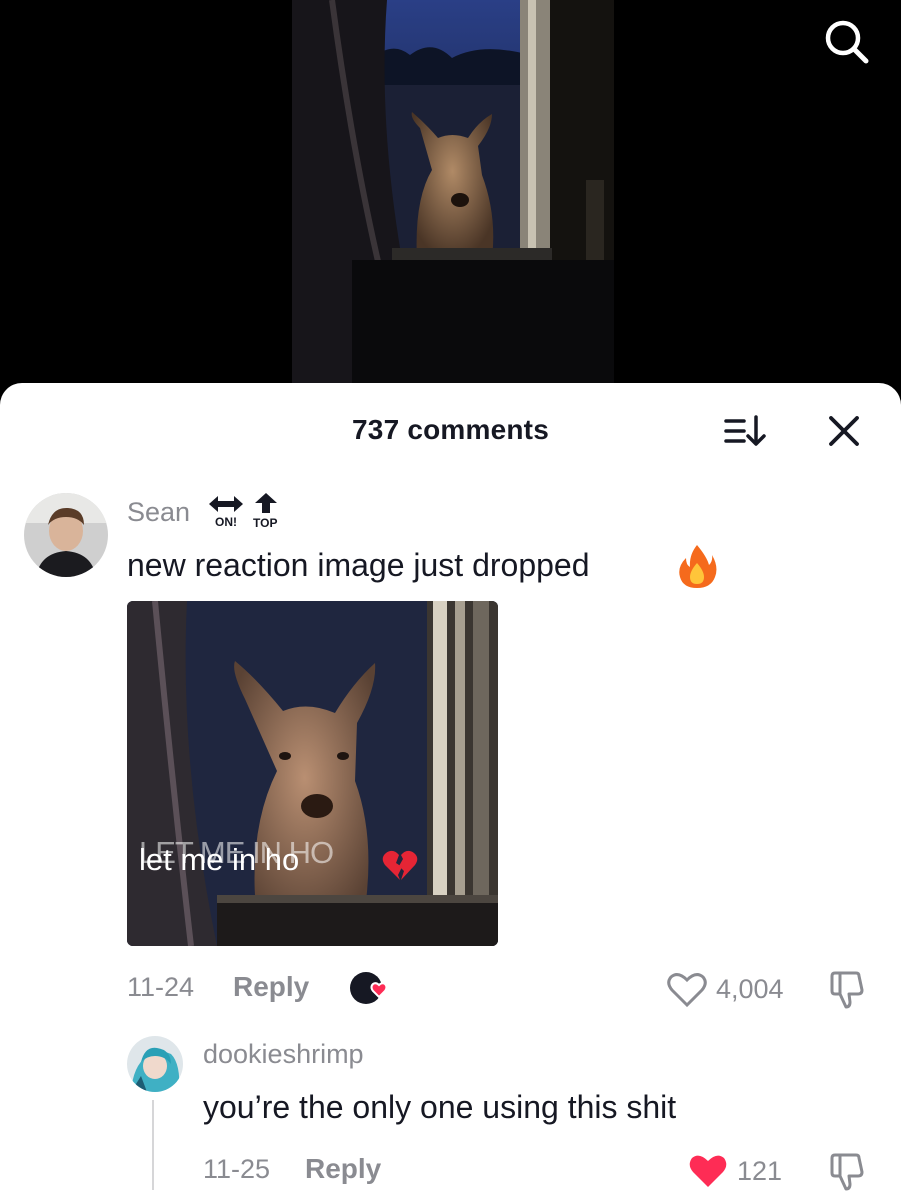 Image resolution: width=901 pixels, height=1200 pixels. Describe the element at coordinates (750, 989) in the screenshot. I see `like-count: 4,004` at that location.